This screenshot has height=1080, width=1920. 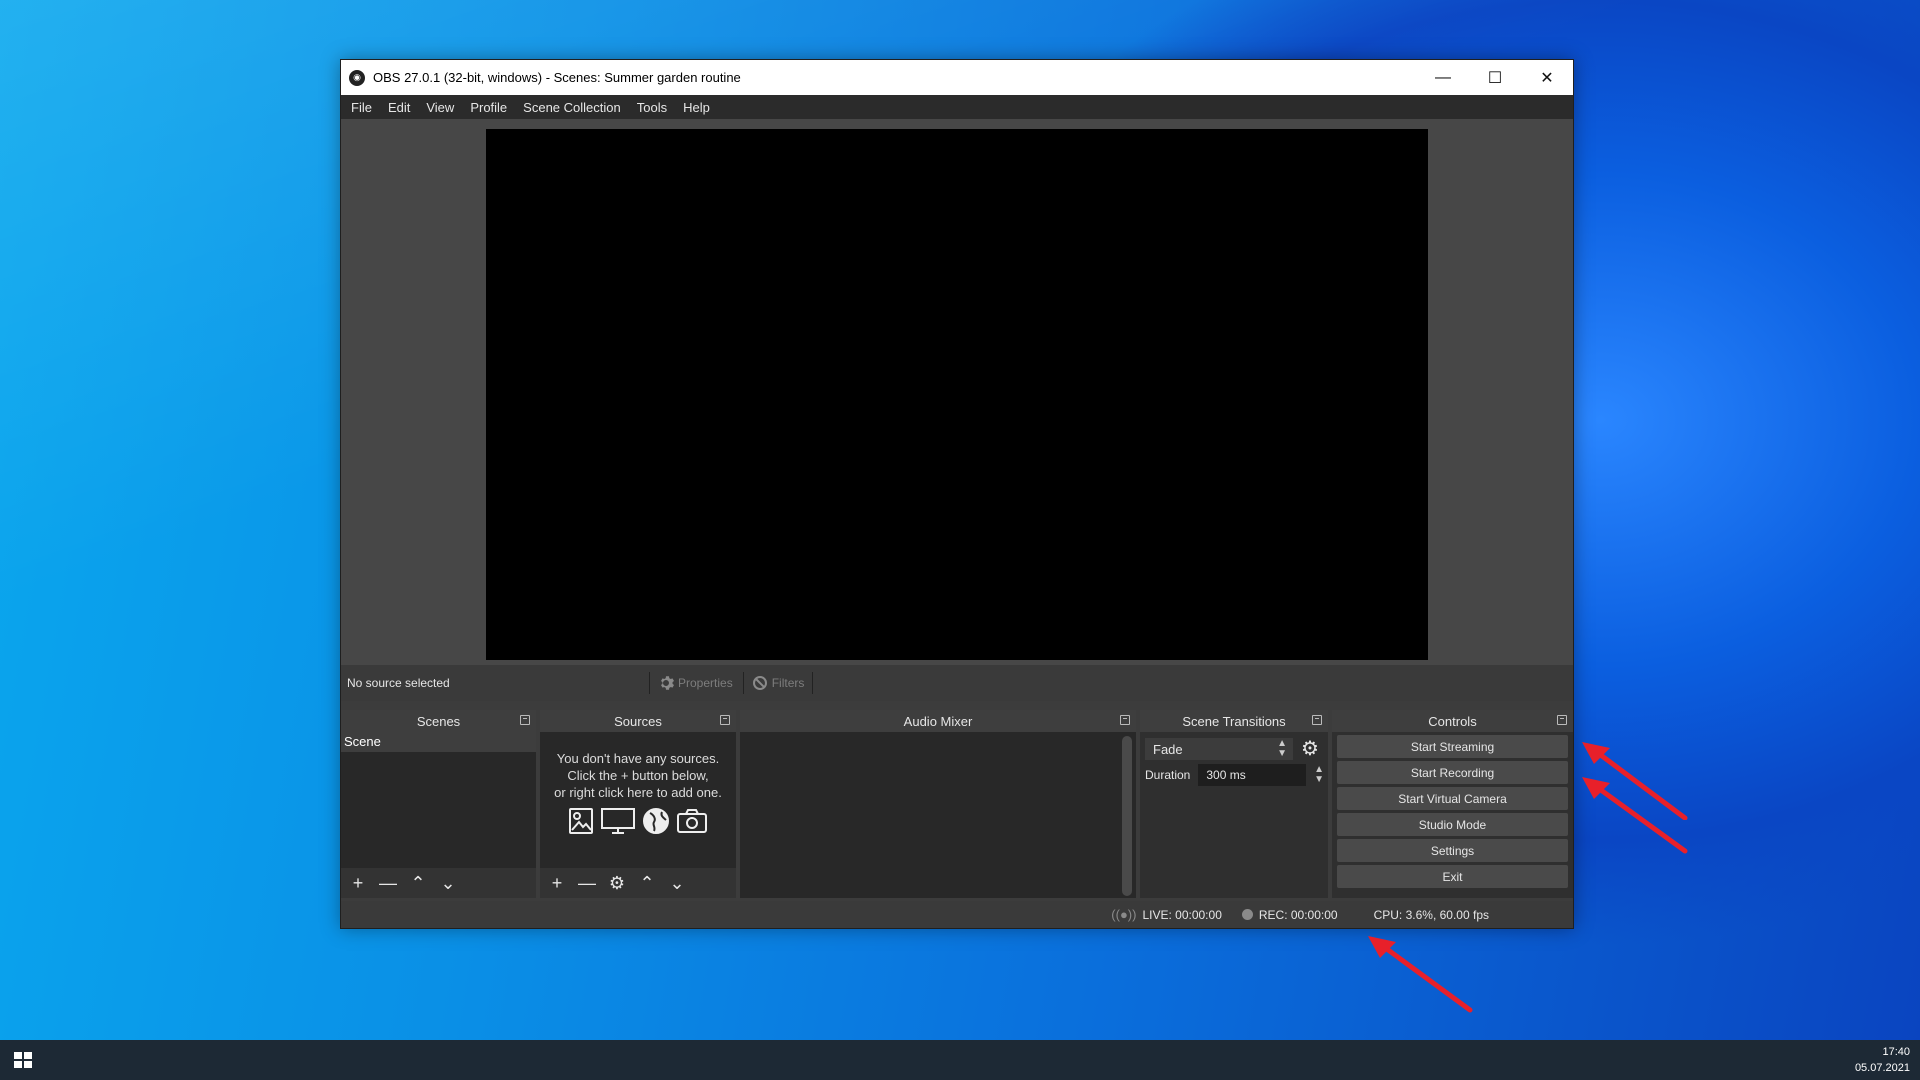 I want to click on system-clock: 17:40 05.07.2021, so click(x=1882, y=1060).